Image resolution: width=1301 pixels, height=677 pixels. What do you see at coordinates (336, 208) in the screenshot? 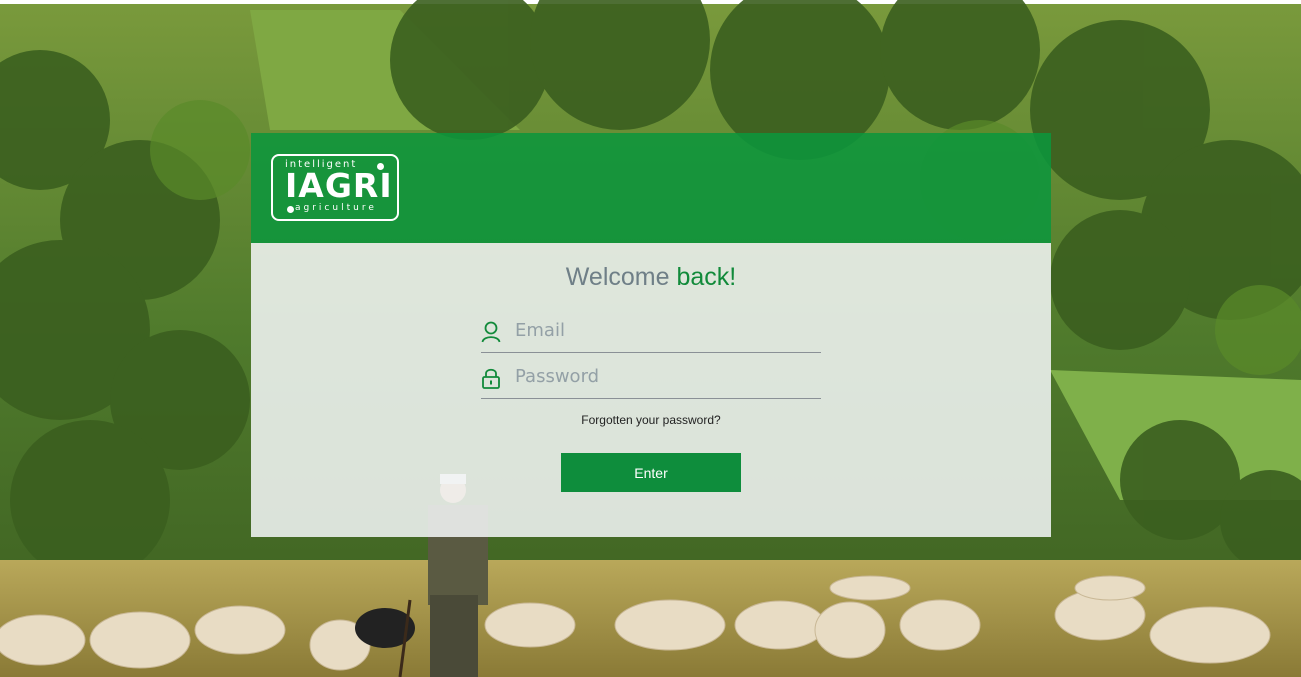
I see `logo-tagline-bottom: agriculture` at bounding box center [336, 208].